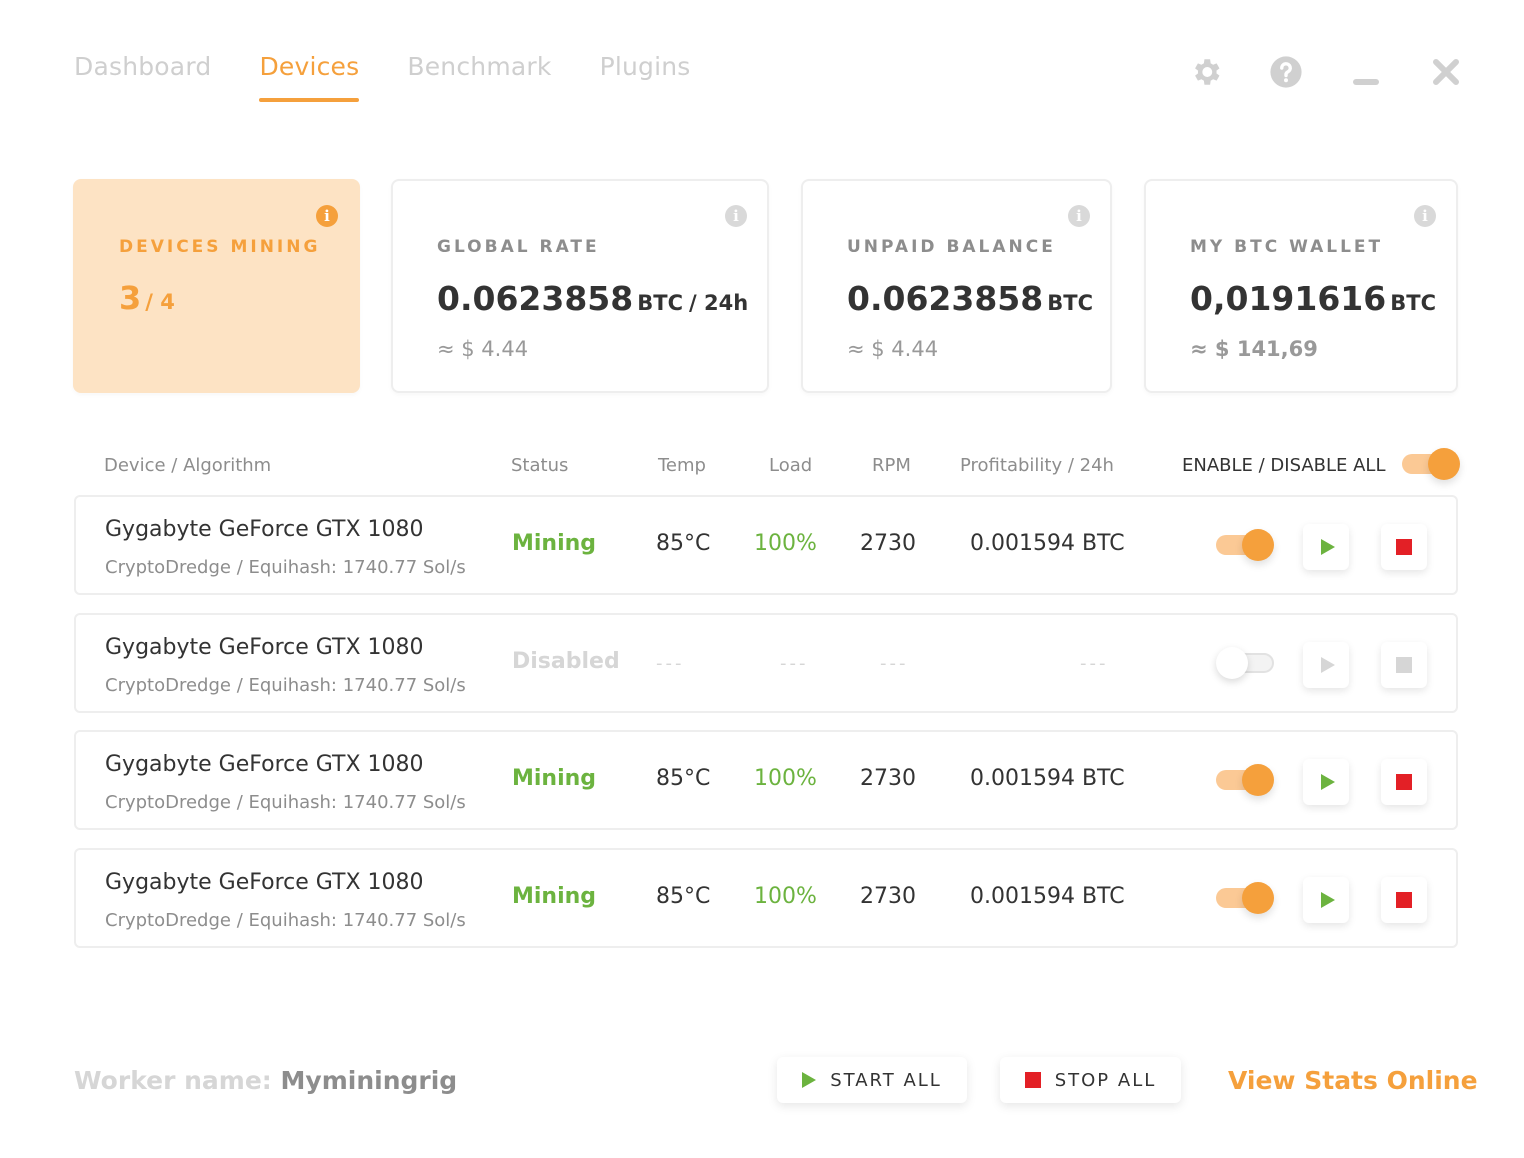  Describe the element at coordinates (216, 286) in the screenshot. I see `devices-mining-card: i DEVICES MINING 3/ 4` at that location.